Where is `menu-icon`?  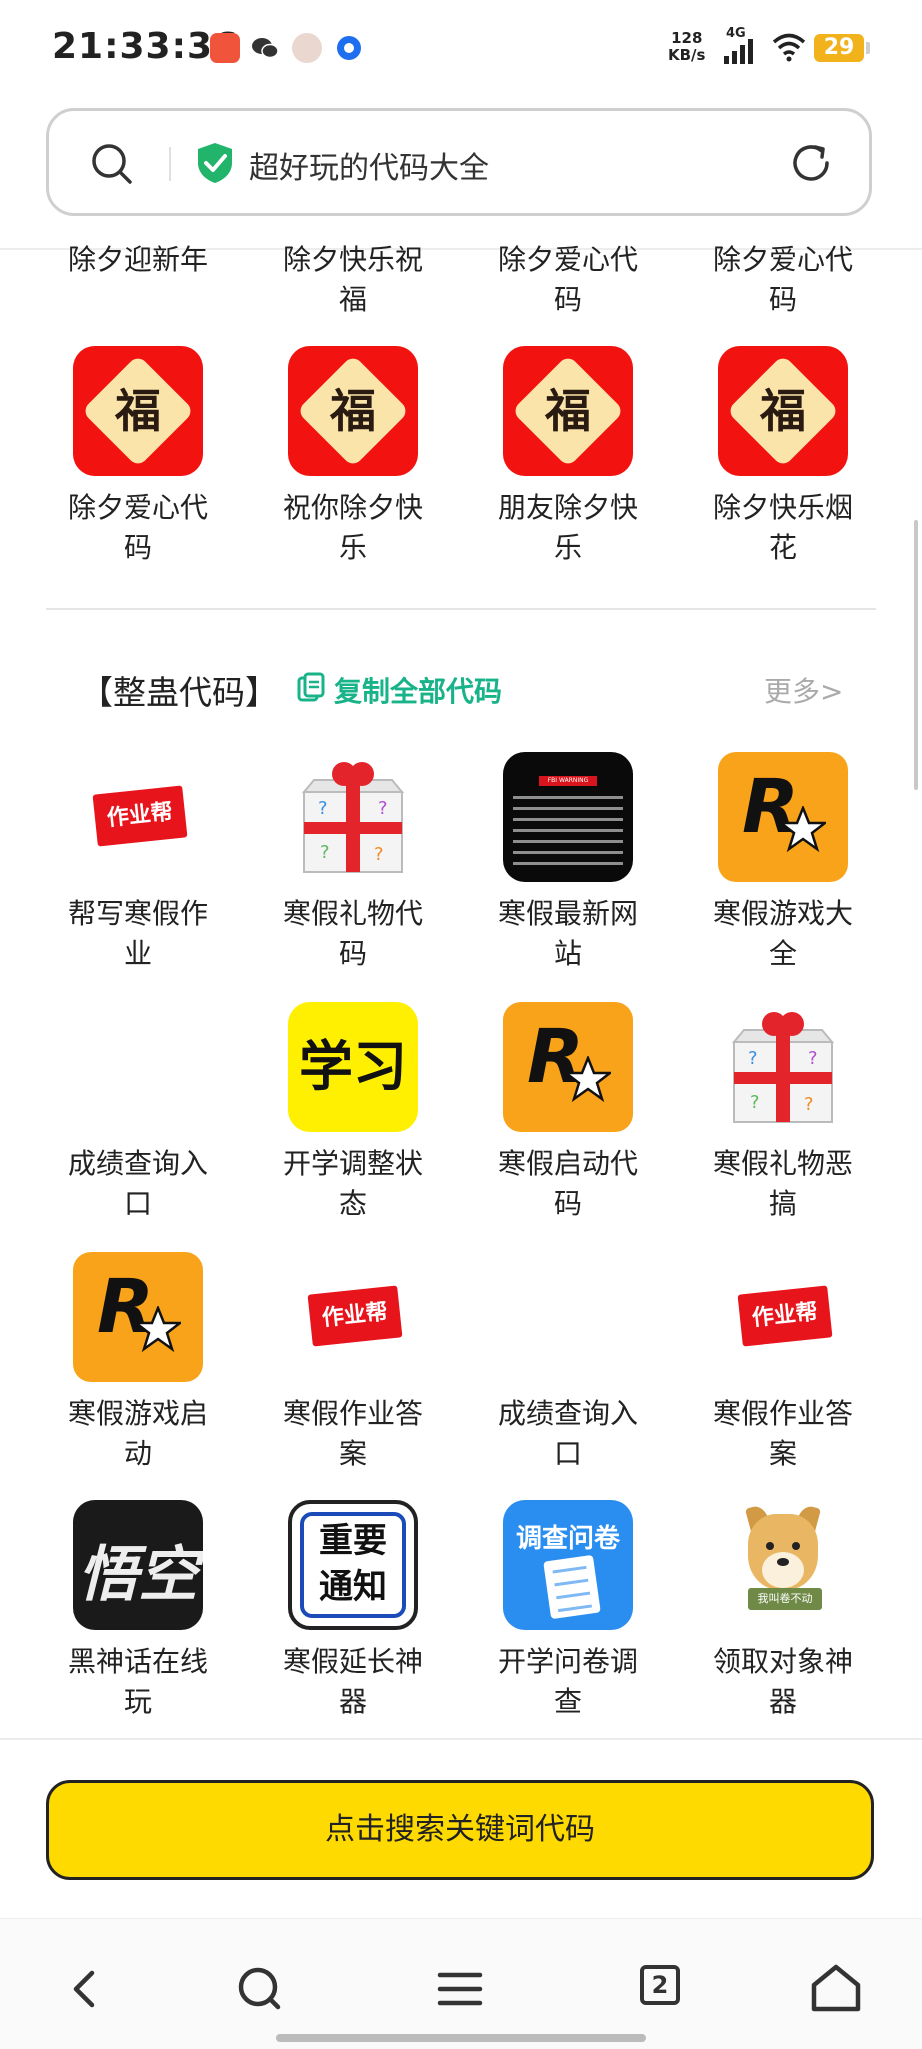 menu-icon is located at coordinates (460, 1989).